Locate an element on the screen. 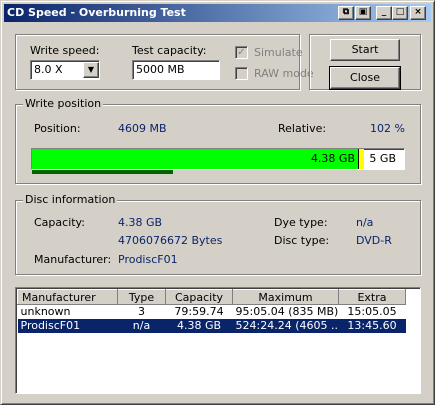  column-header-capacity: Capacity is located at coordinates (199, 297).